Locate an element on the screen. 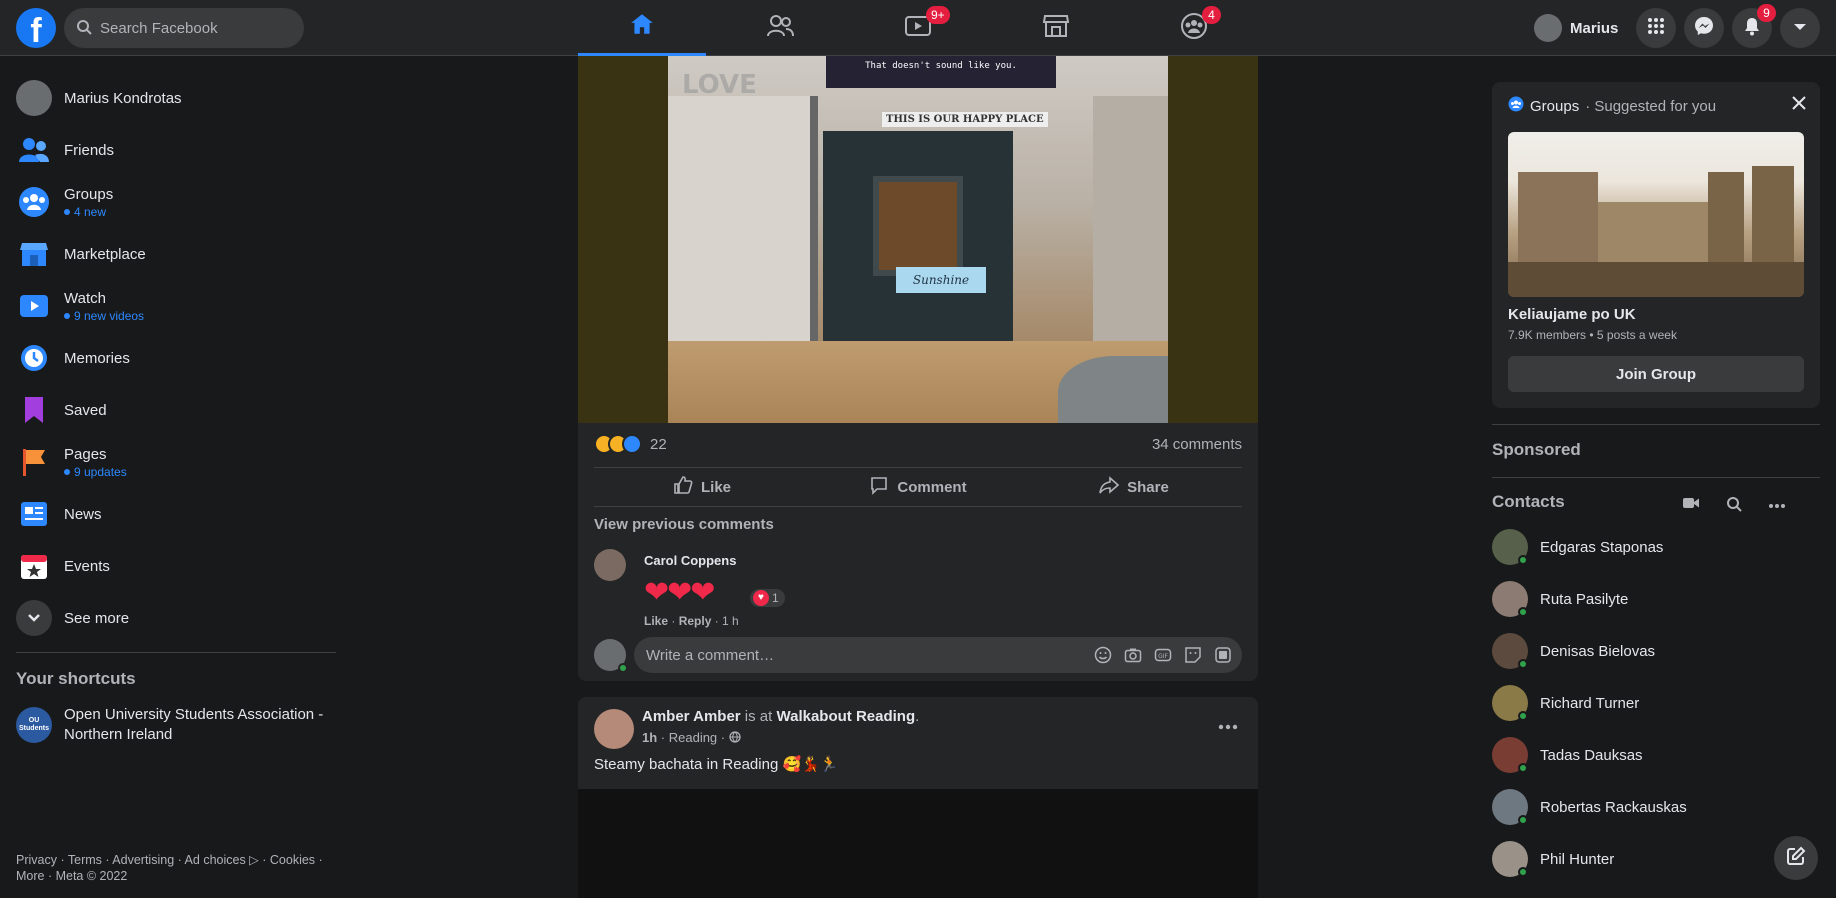  tab-watch: 9+ is located at coordinates (918, 28).